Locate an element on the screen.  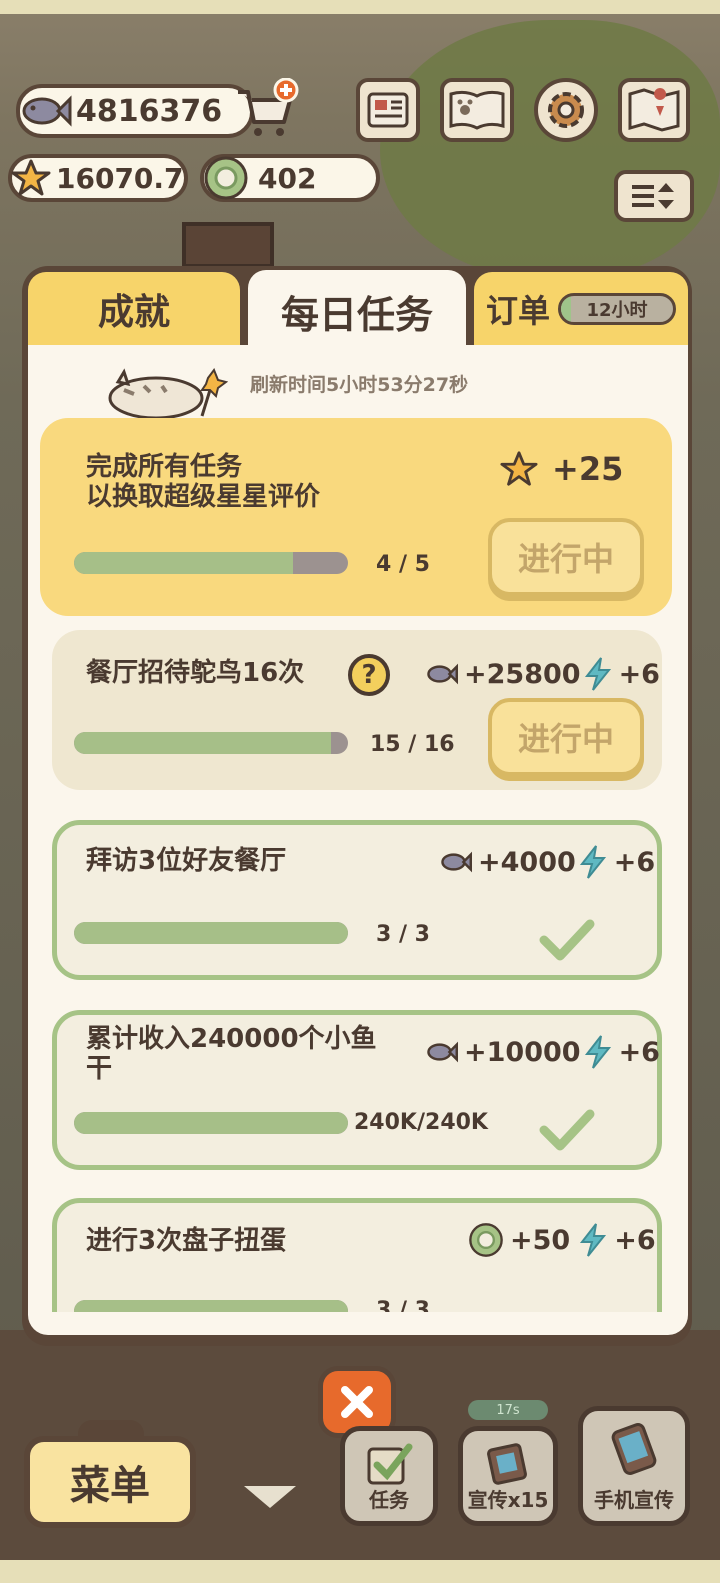
star-reward-value: +25 is located at coordinates (588, 469).